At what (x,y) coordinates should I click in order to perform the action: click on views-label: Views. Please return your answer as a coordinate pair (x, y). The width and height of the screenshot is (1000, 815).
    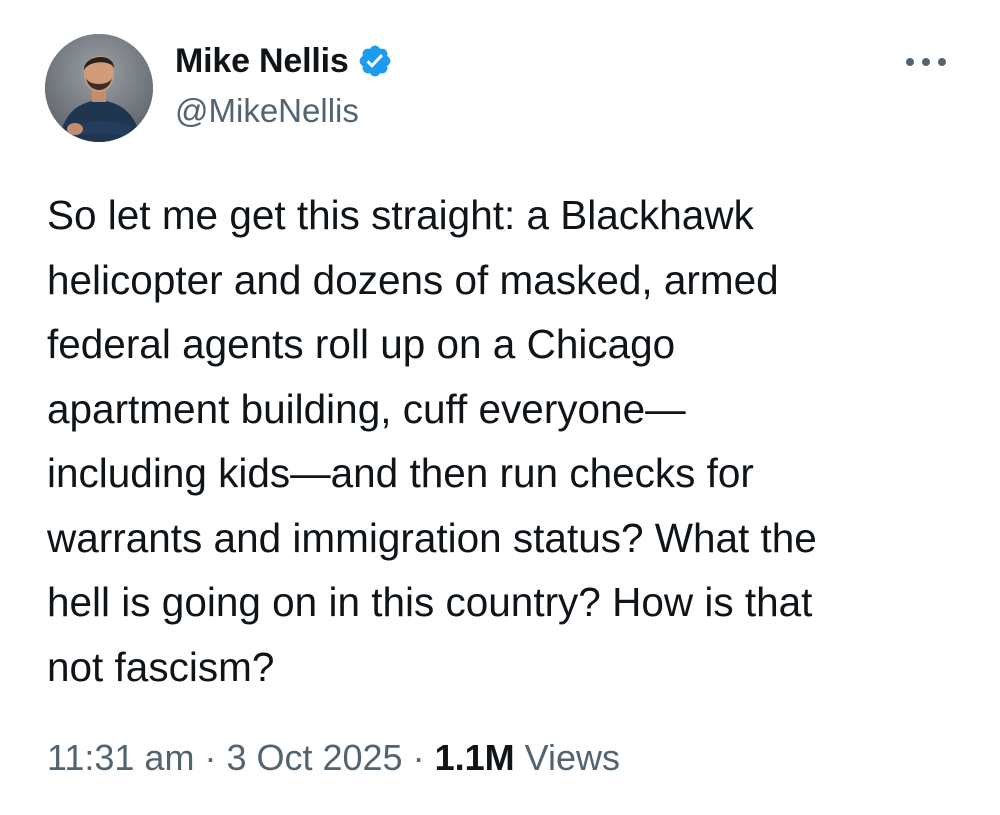
    Looking at the image, I should click on (572, 757).